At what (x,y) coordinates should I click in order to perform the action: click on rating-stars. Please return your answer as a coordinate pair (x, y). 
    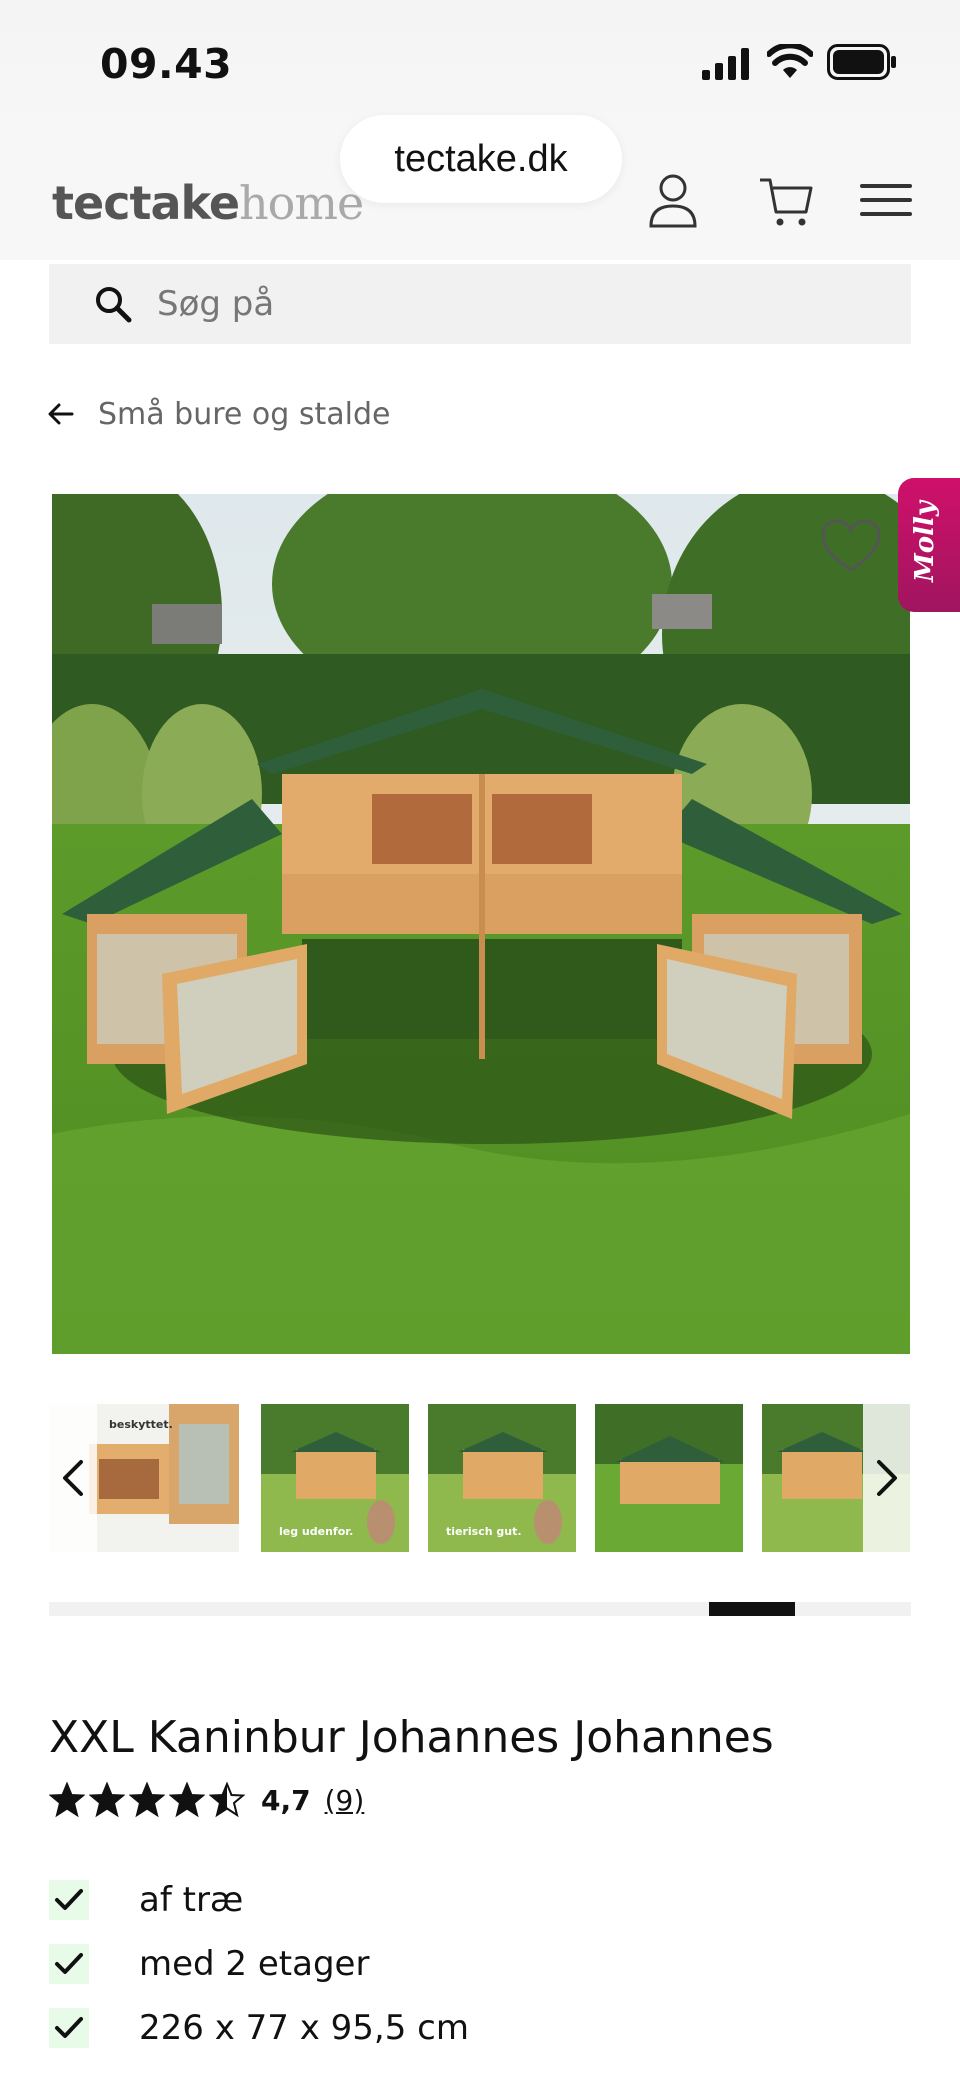
    Looking at the image, I should click on (149, 1800).